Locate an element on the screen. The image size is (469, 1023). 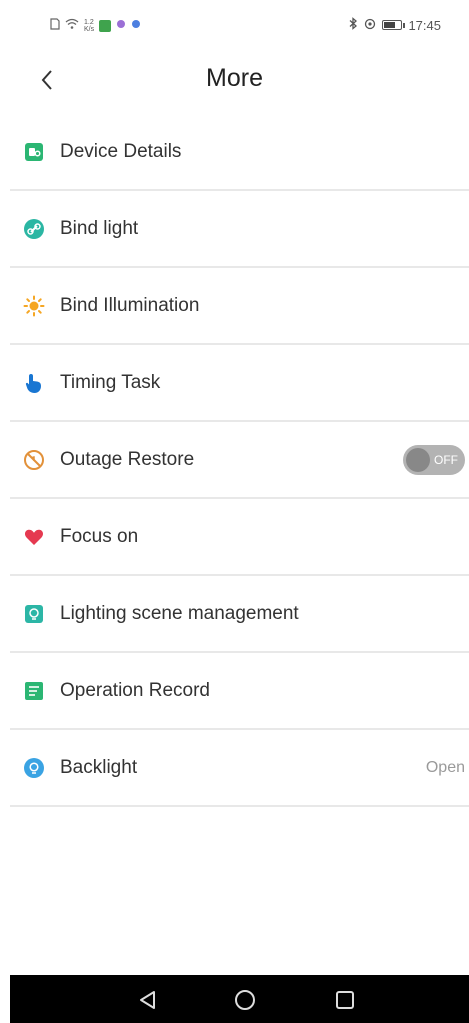
lightbulb-icon is located at coordinates (34, 768).